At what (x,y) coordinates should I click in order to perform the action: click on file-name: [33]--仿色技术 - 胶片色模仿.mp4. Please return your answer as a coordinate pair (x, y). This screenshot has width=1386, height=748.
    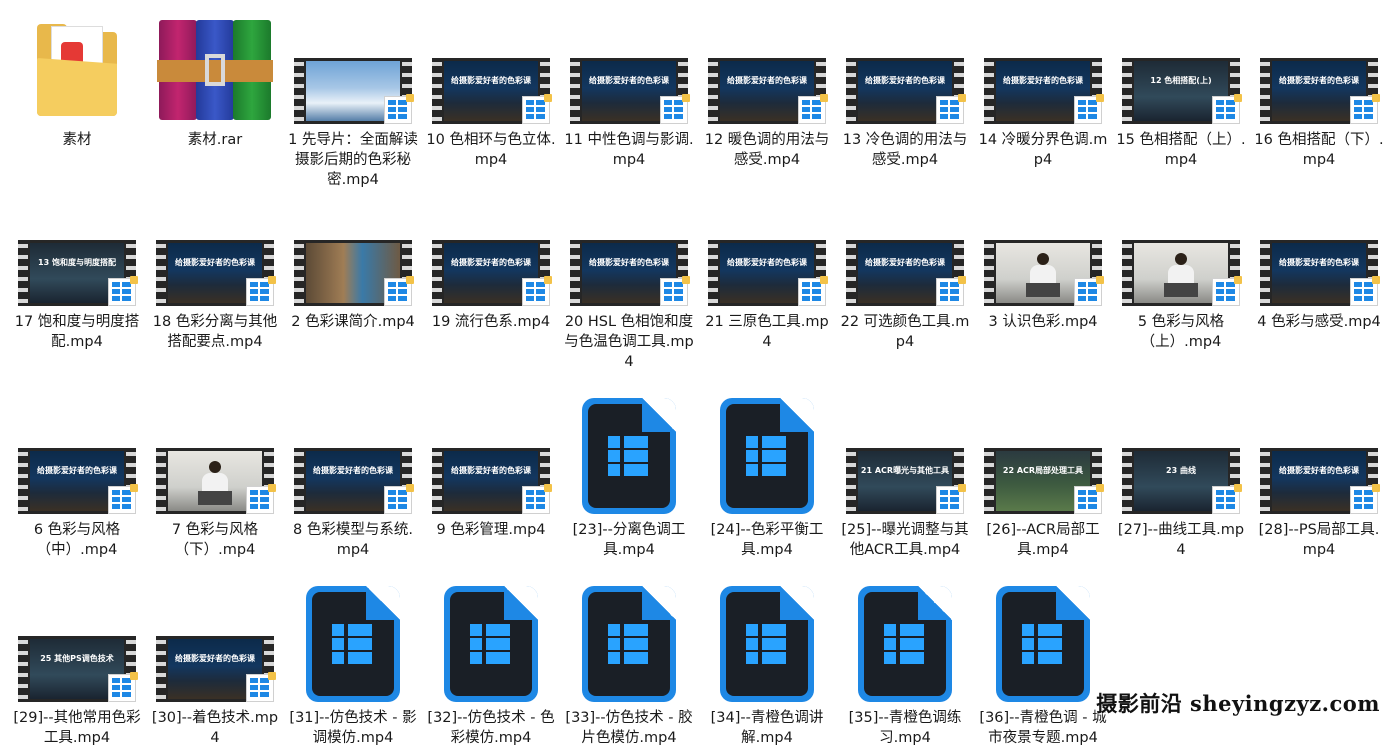
    Looking at the image, I should click on (629, 728).